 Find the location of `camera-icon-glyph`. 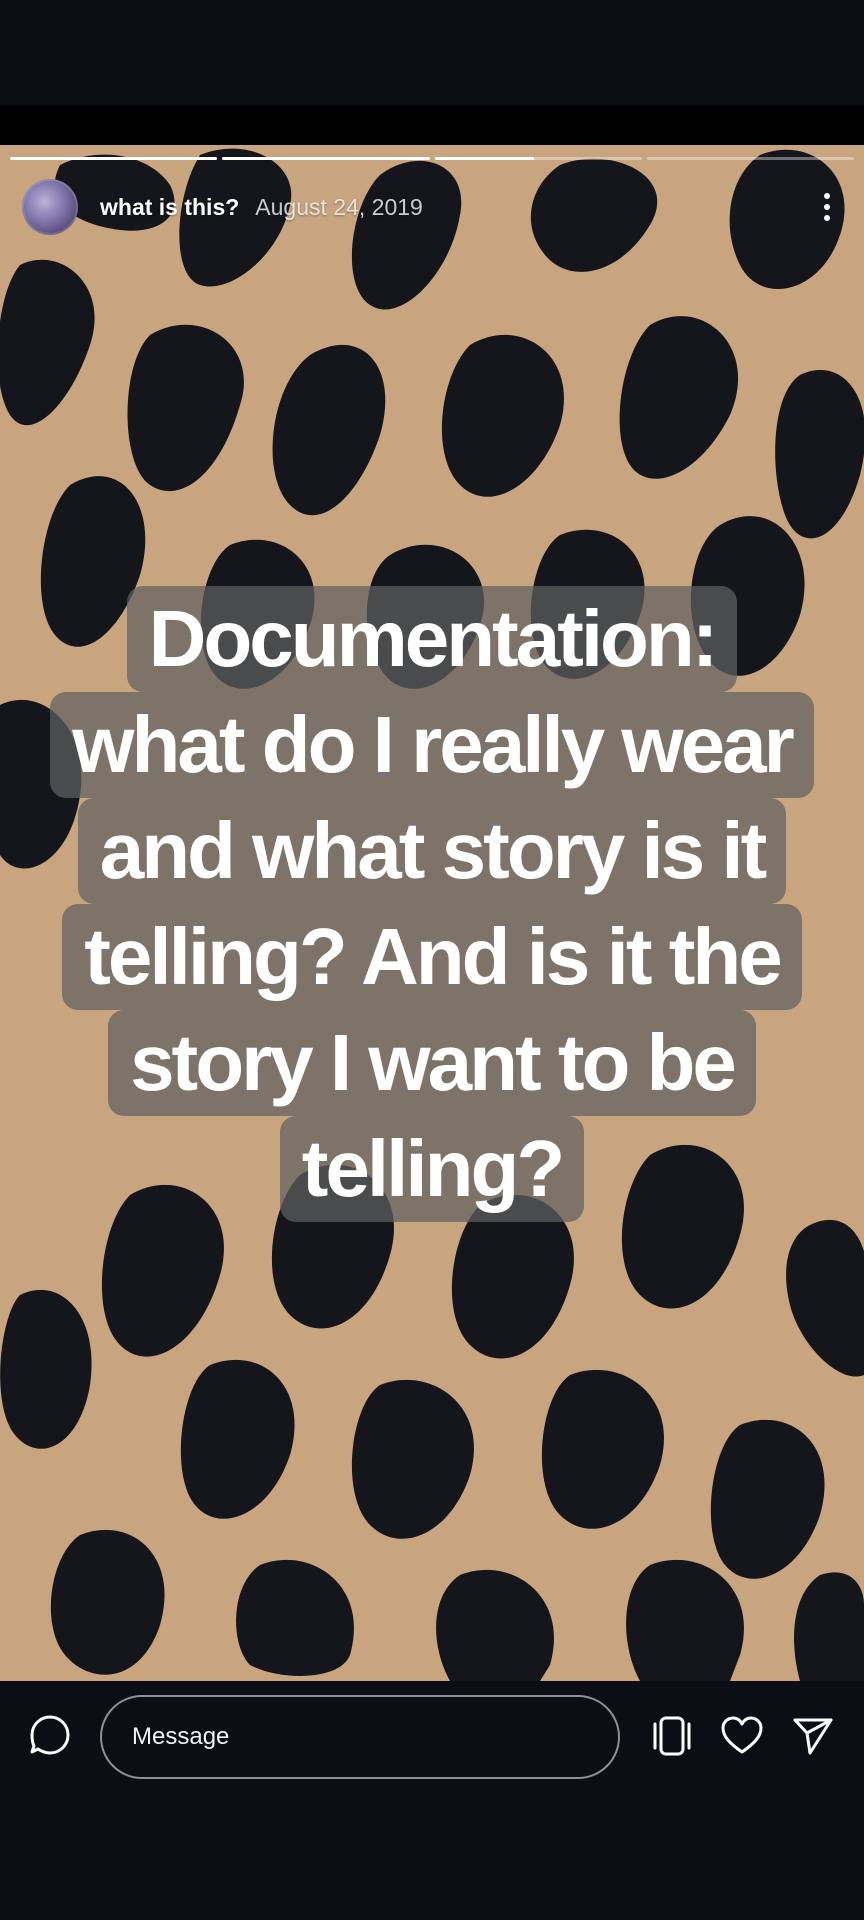

camera-icon-glyph is located at coordinates (50, 1735).